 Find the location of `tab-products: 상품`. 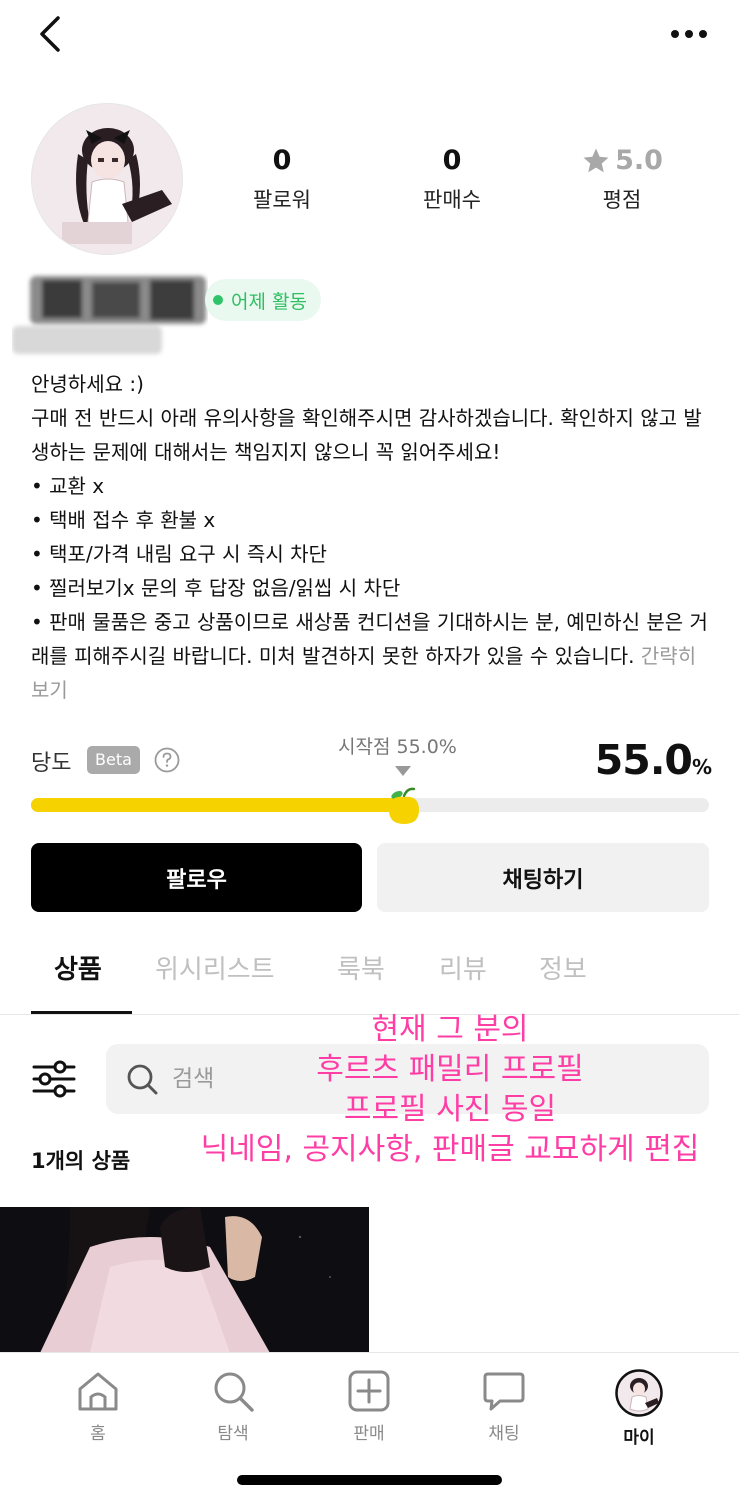

tab-products: 상품 is located at coordinates (78, 967).